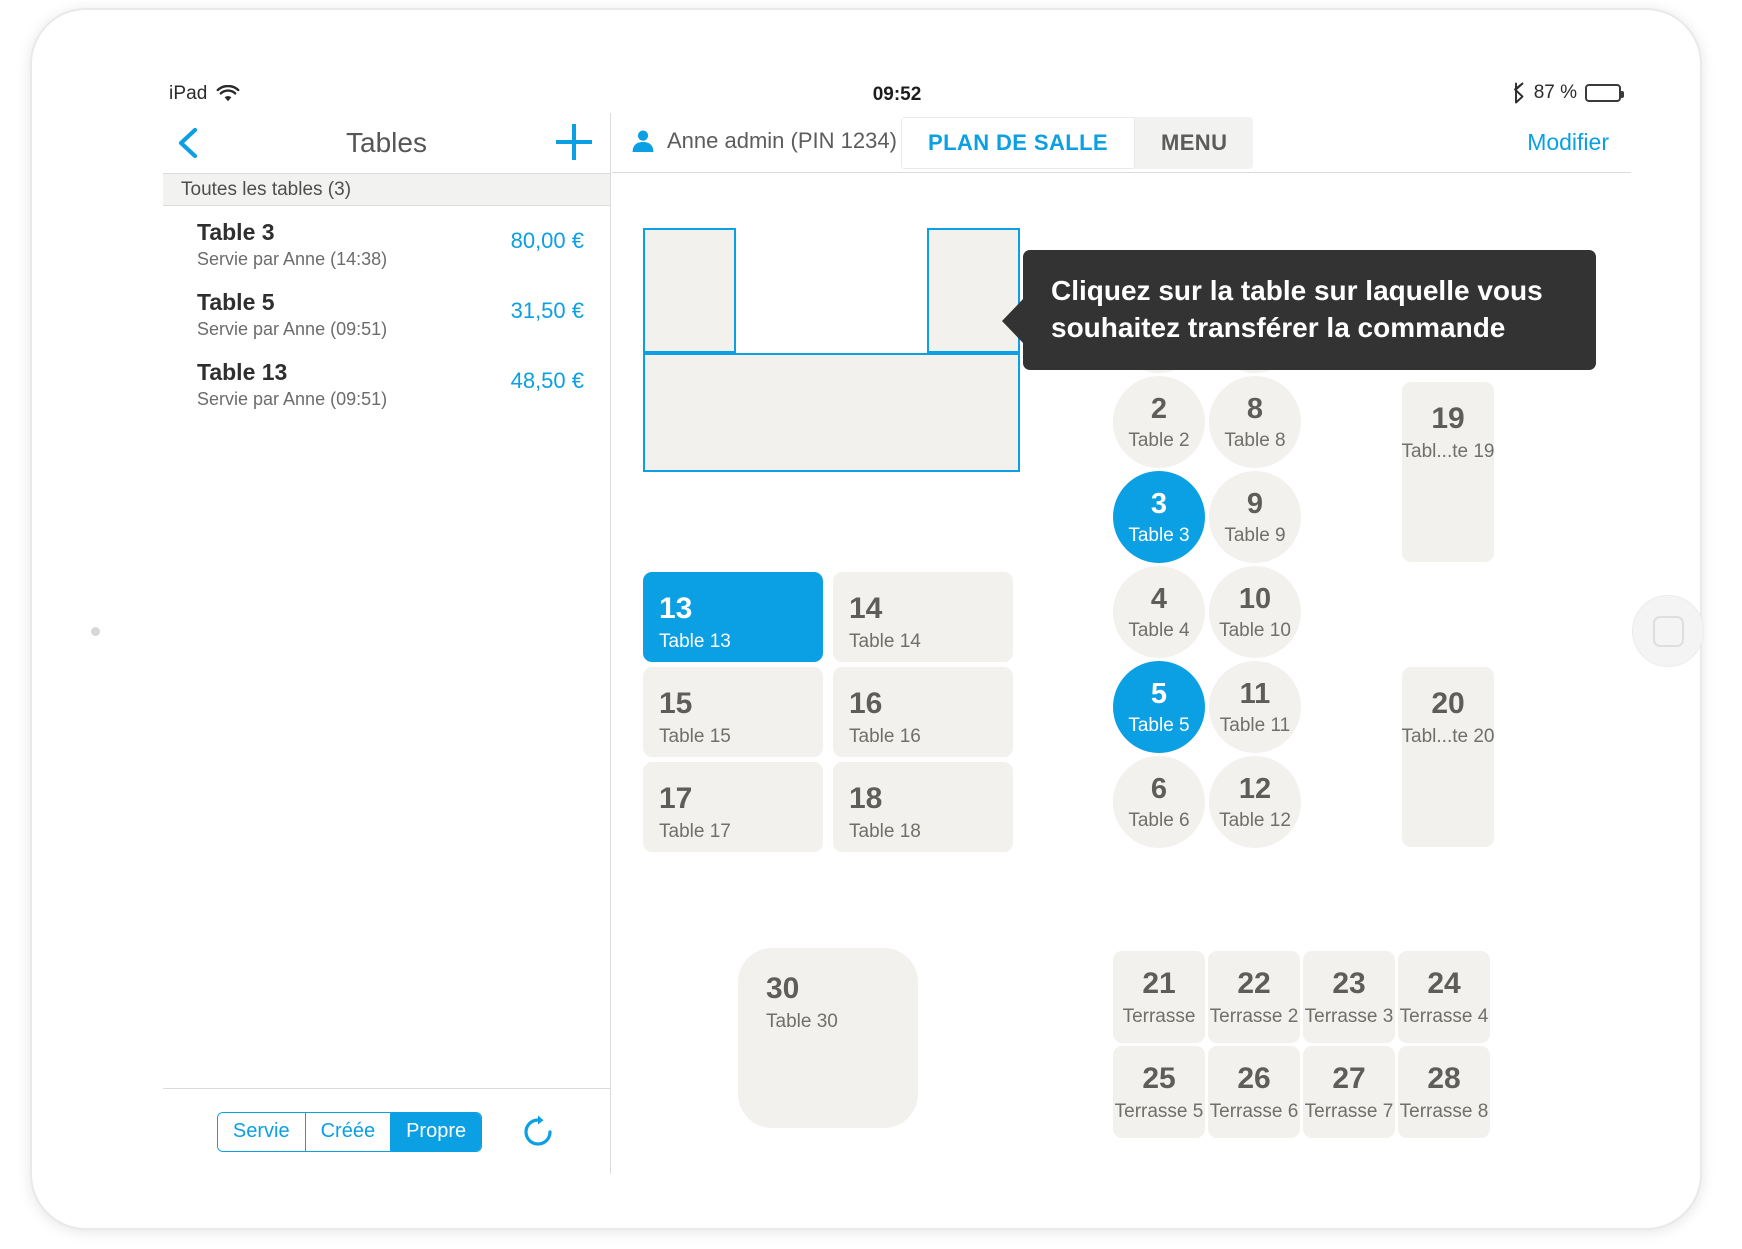 Image resolution: width=1742 pixels, height=1249 pixels. Describe the element at coordinates (1159, 725) in the screenshot. I see `table-name: Table 5` at that location.